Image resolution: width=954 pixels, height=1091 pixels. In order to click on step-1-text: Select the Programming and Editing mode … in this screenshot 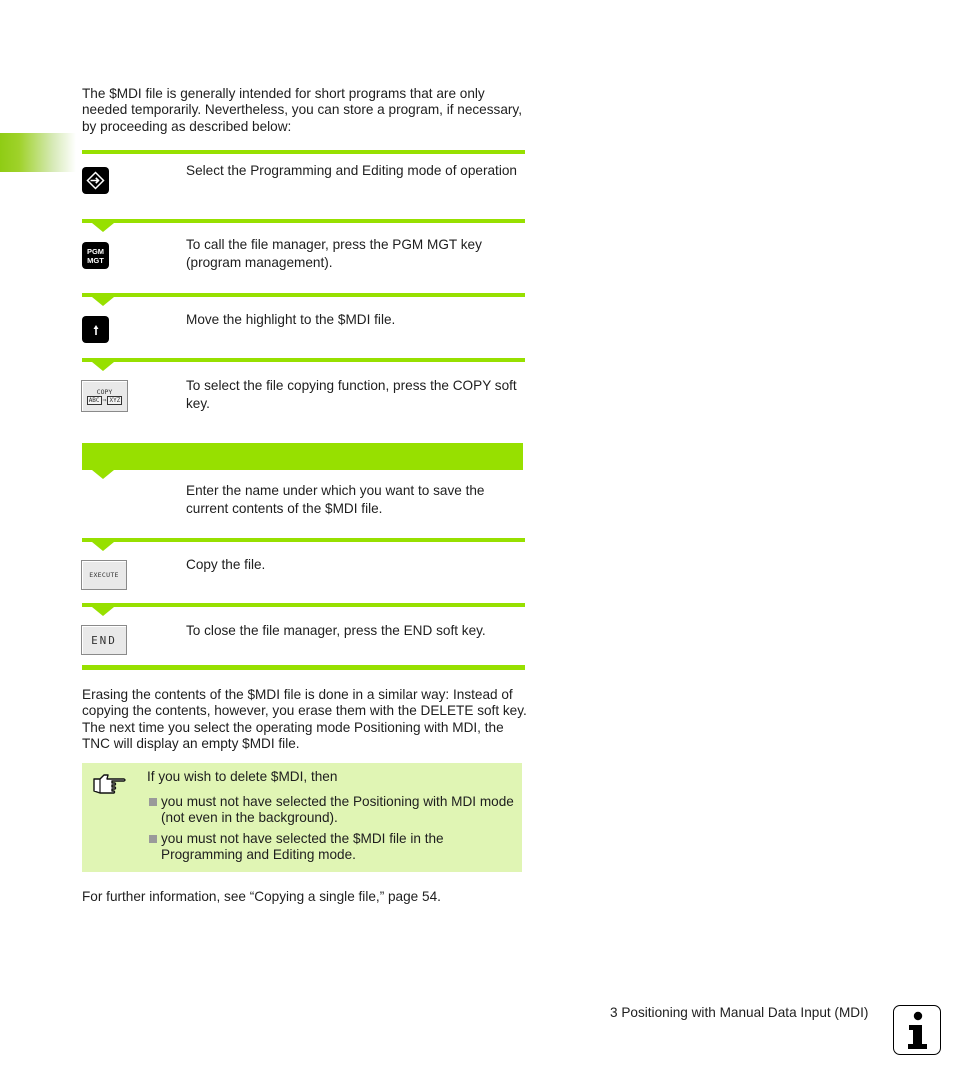, I will do `click(351, 170)`.